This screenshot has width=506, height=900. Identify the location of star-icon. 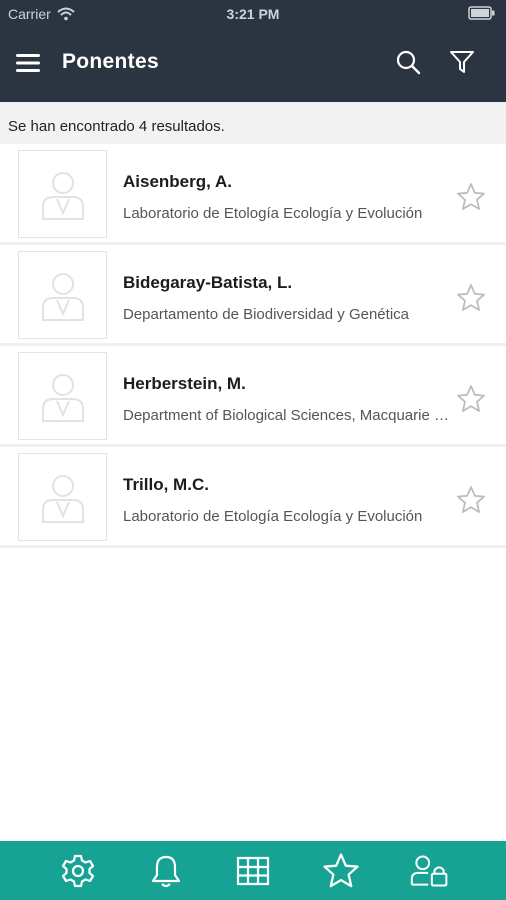
(341, 870).